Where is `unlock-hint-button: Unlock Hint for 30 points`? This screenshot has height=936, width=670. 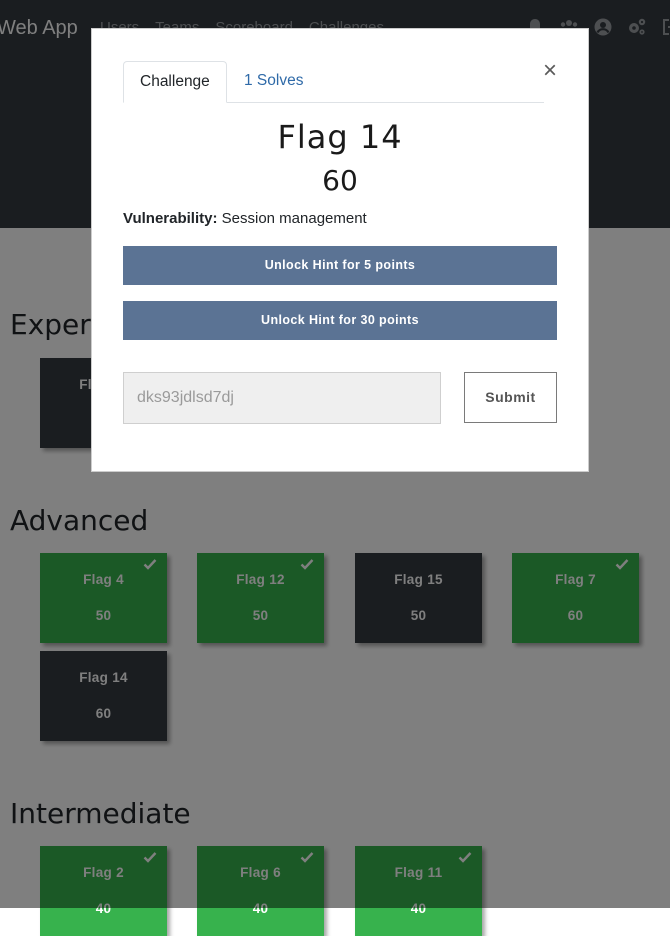
unlock-hint-button: Unlock Hint for 30 points is located at coordinates (340, 320).